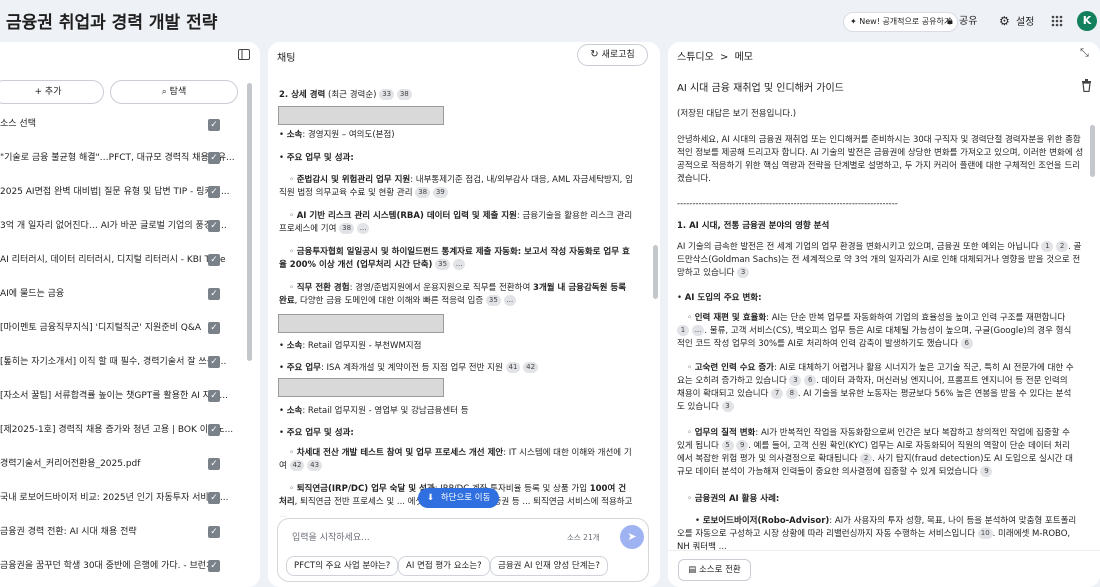 The height and width of the screenshot is (587, 1100). What do you see at coordinates (714, 570) in the screenshot?
I see `convert-to-source-button: ▤ 소스로 전환` at bounding box center [714, 570].